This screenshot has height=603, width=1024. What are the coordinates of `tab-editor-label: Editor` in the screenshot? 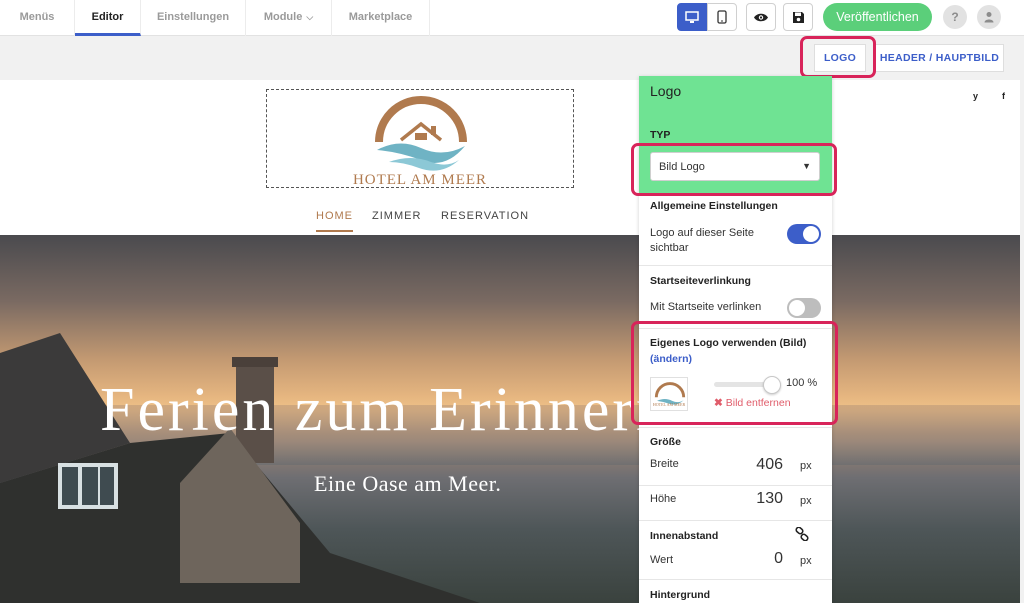 It's located at (107, 17).